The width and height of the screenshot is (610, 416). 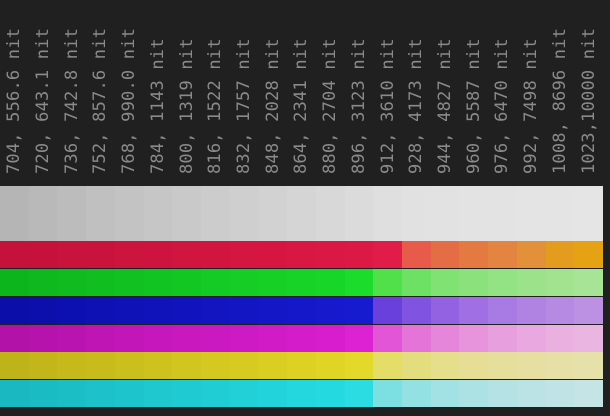 I want to click on column-label: 784, 1143 nit, so click(x=158, y=90).